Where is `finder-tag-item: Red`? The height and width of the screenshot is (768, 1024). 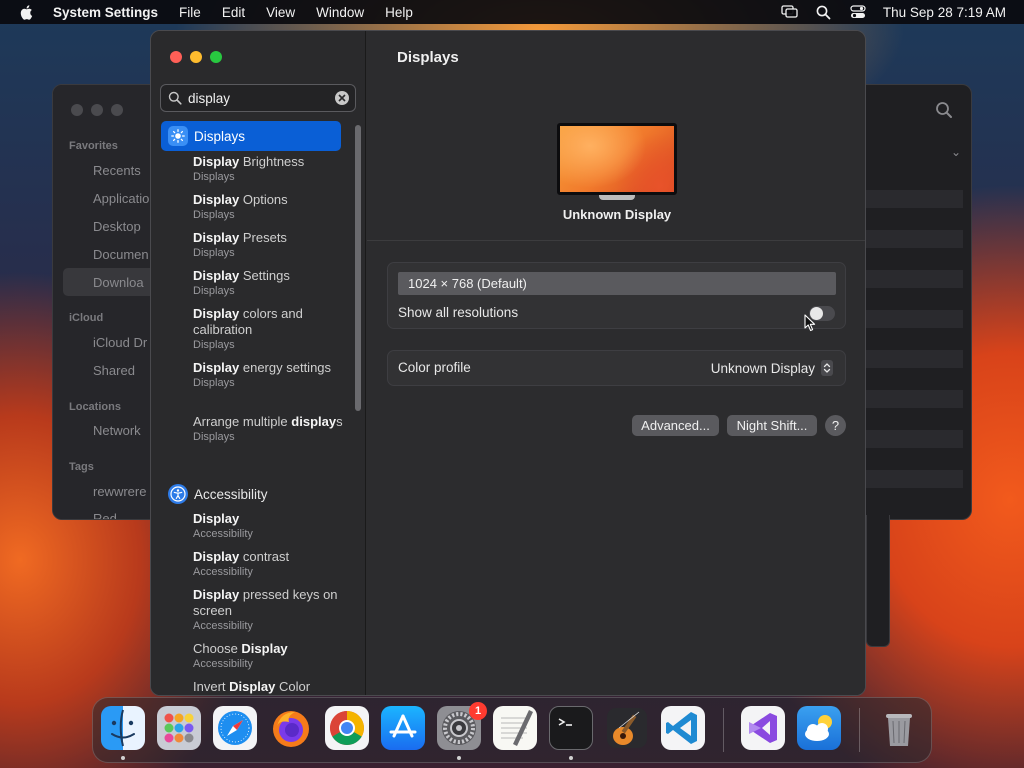
finder-tag-item: Red is located at coordinates (105, 515).